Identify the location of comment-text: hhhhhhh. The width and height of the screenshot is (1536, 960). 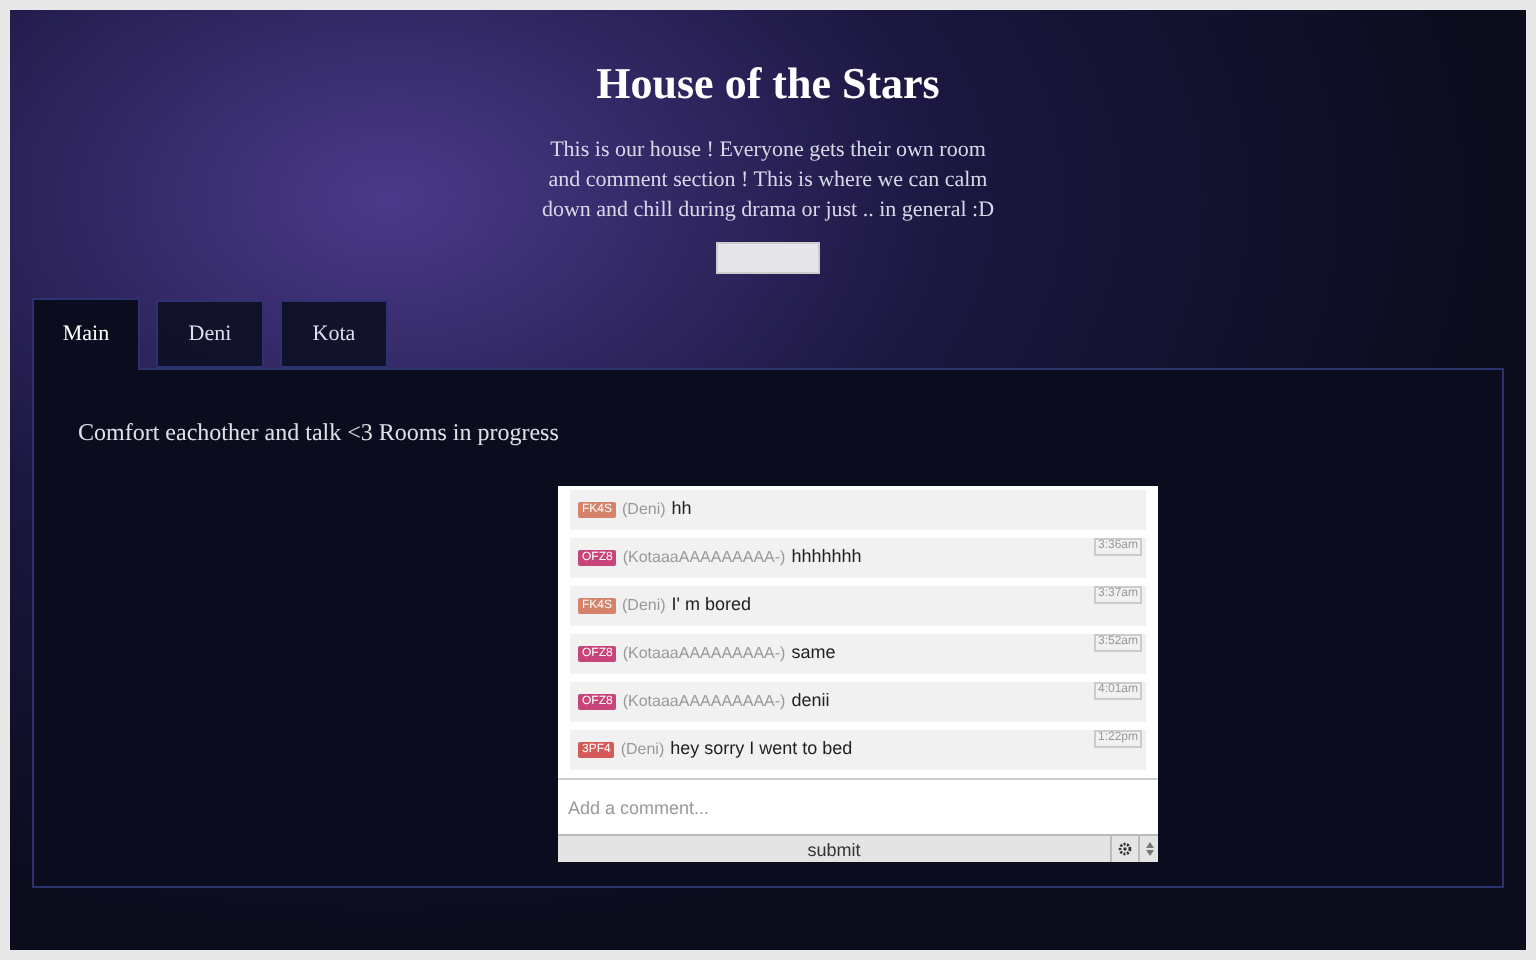
(826, 557).